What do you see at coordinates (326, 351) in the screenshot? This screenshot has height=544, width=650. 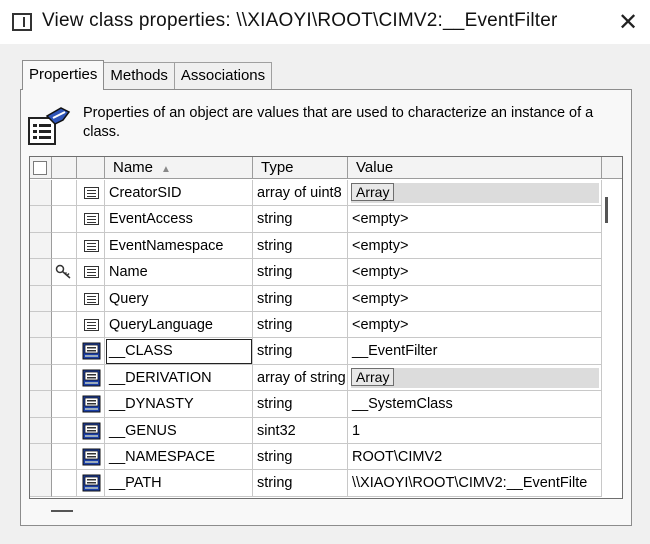 I see `table-row: __CLASS string __EventFilter` at bounding box center [326, 351].